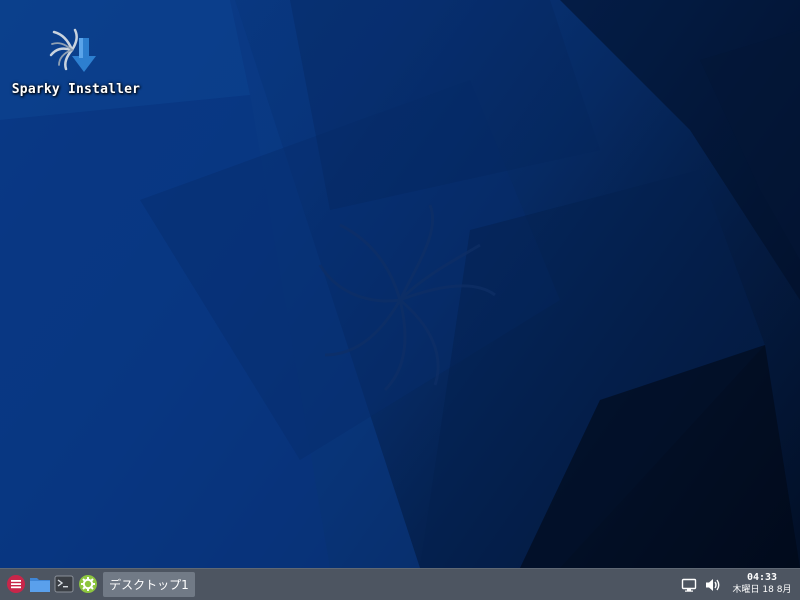 The width and height of the screenshot is (800, 600). I want to click on settings-button, so click(88, 584).